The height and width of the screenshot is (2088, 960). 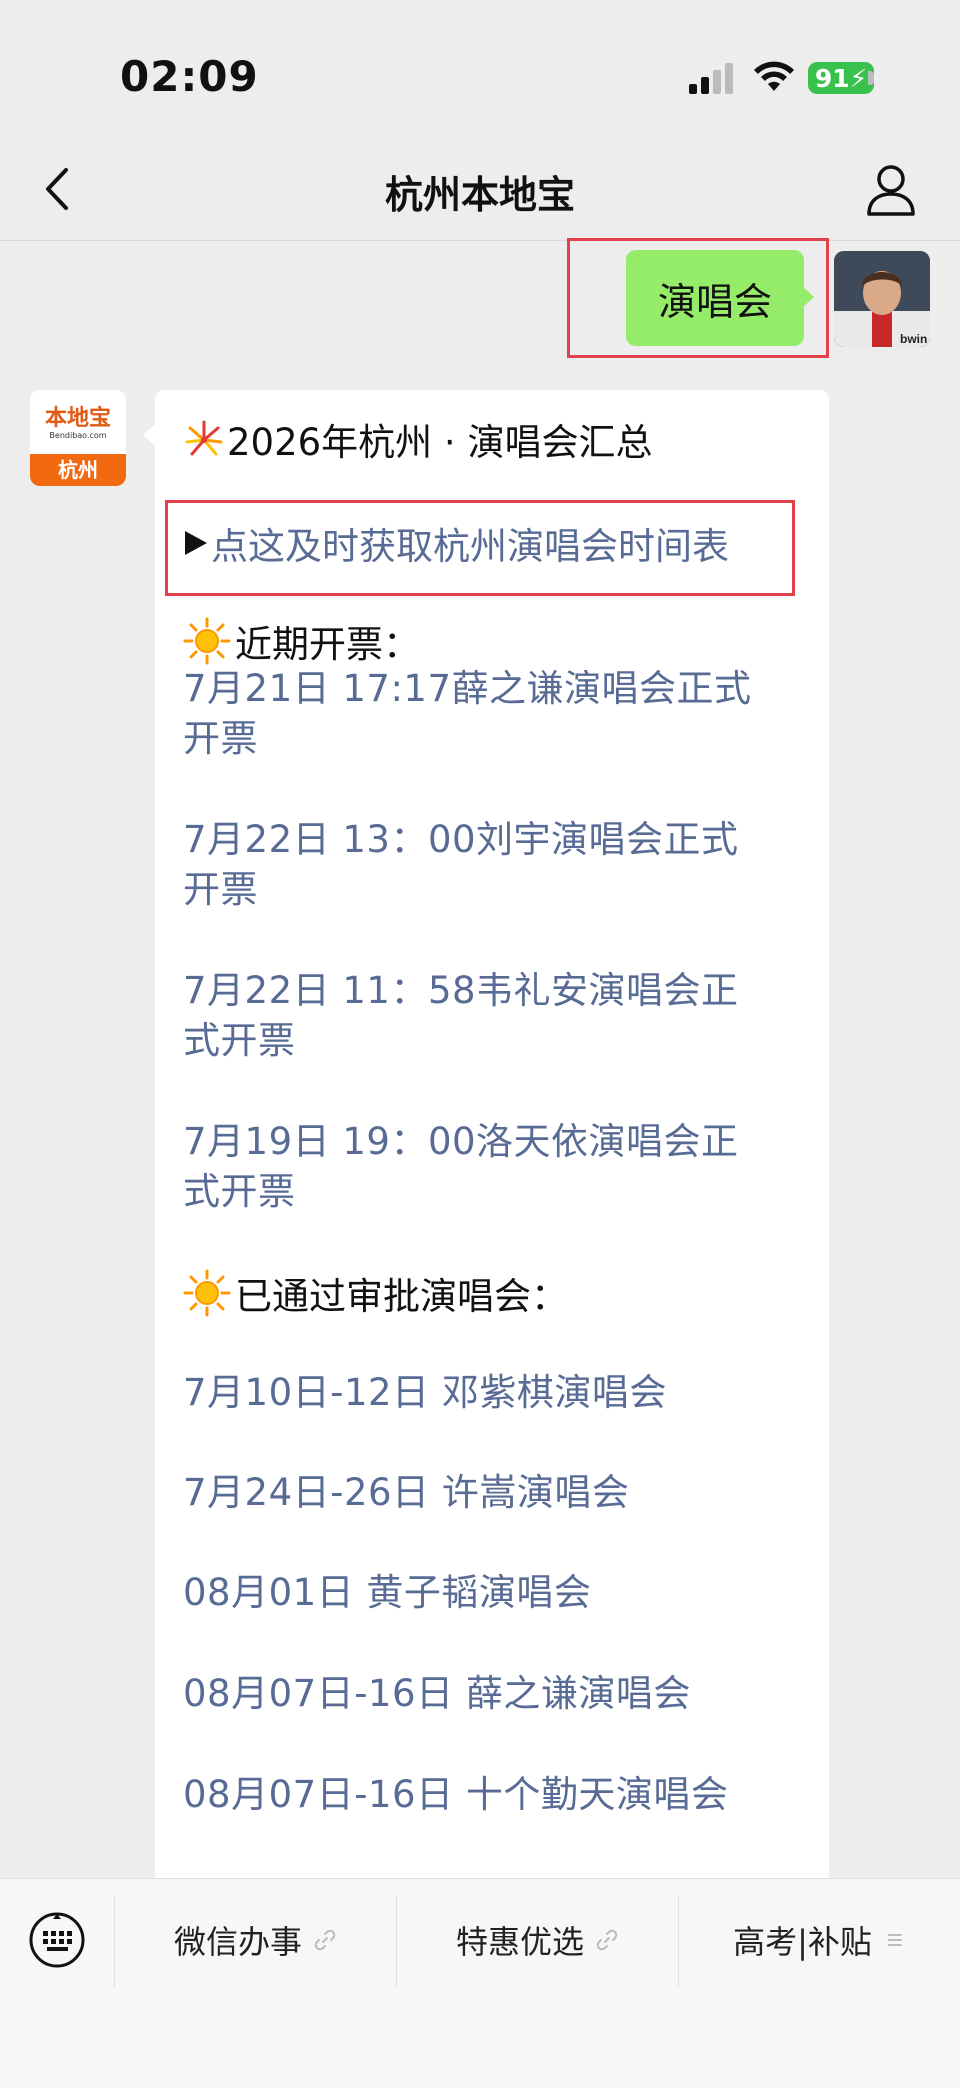 I want to click on list-item: 7月21日 17:17薛之谦演唱会正式 开票, so click(x=483, y=714).